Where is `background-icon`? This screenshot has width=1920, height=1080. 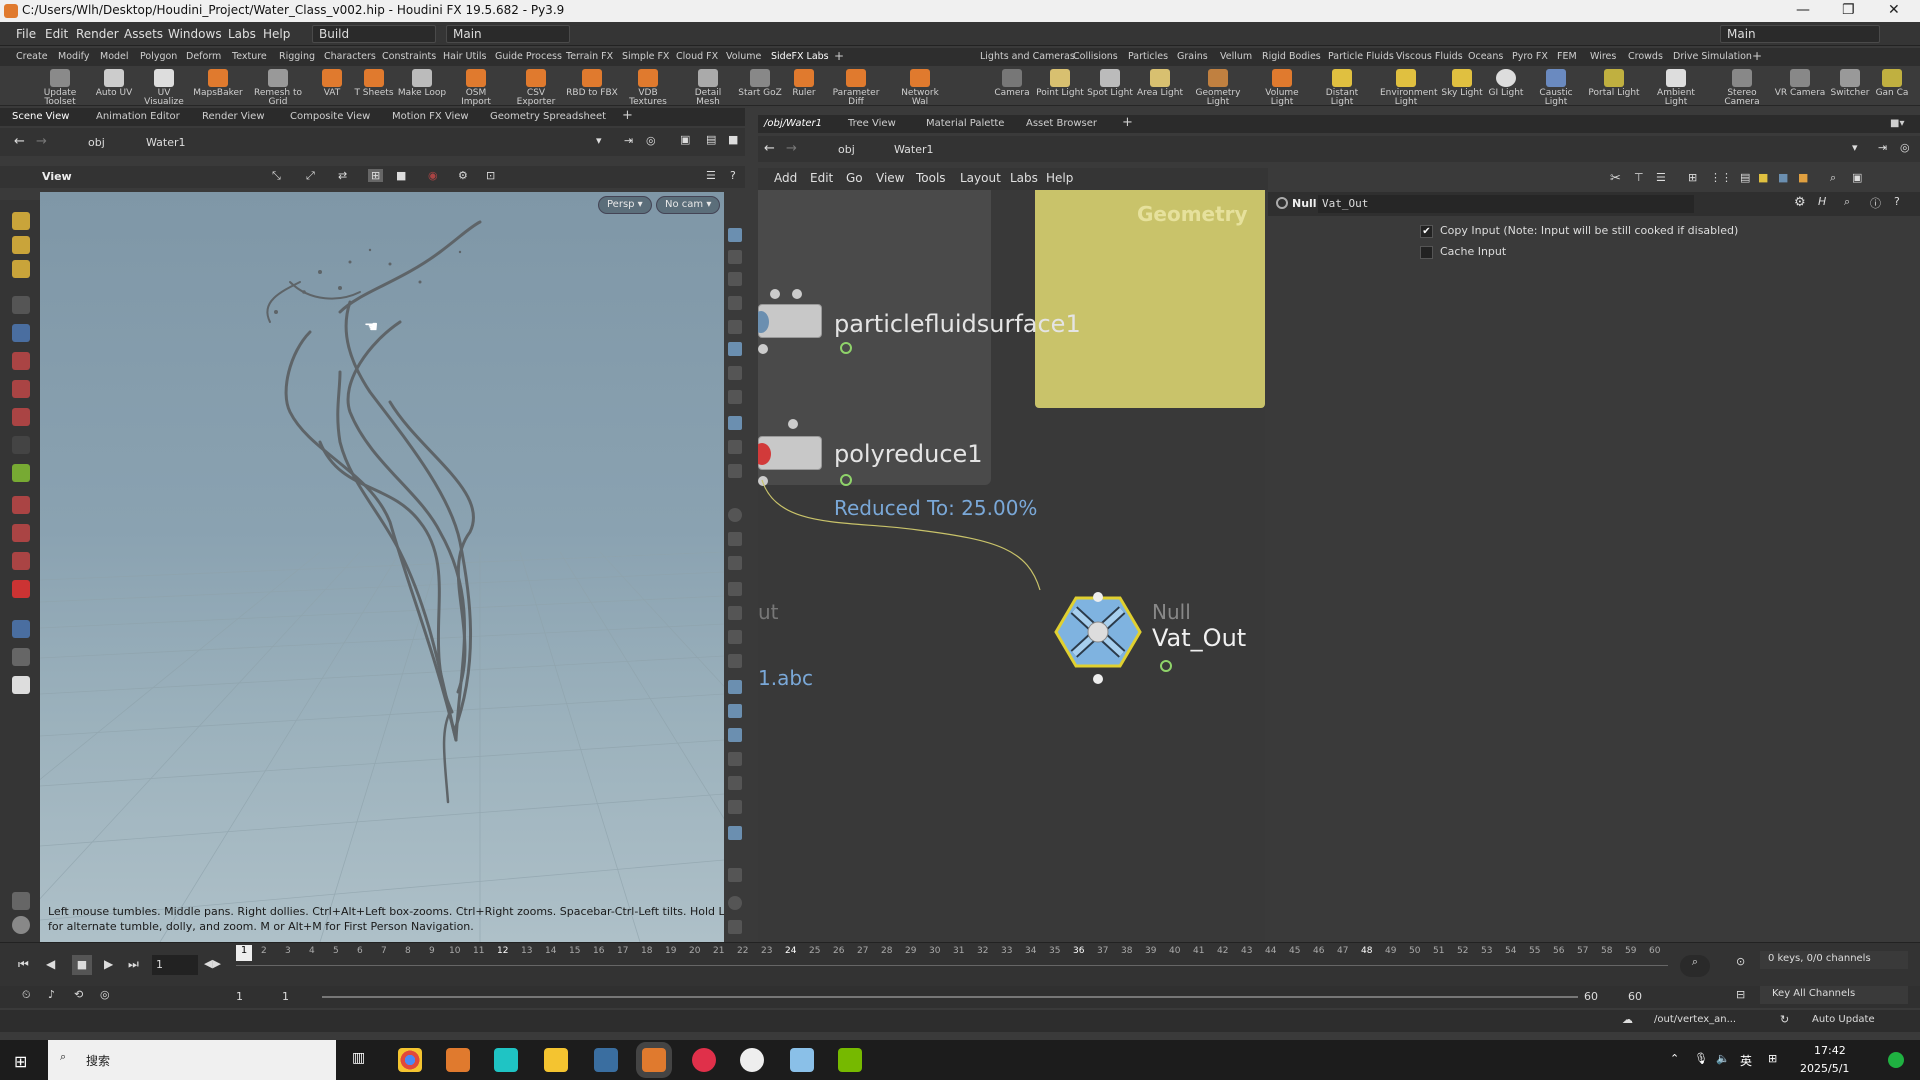
background-icon is located at coordinates (735, 687).